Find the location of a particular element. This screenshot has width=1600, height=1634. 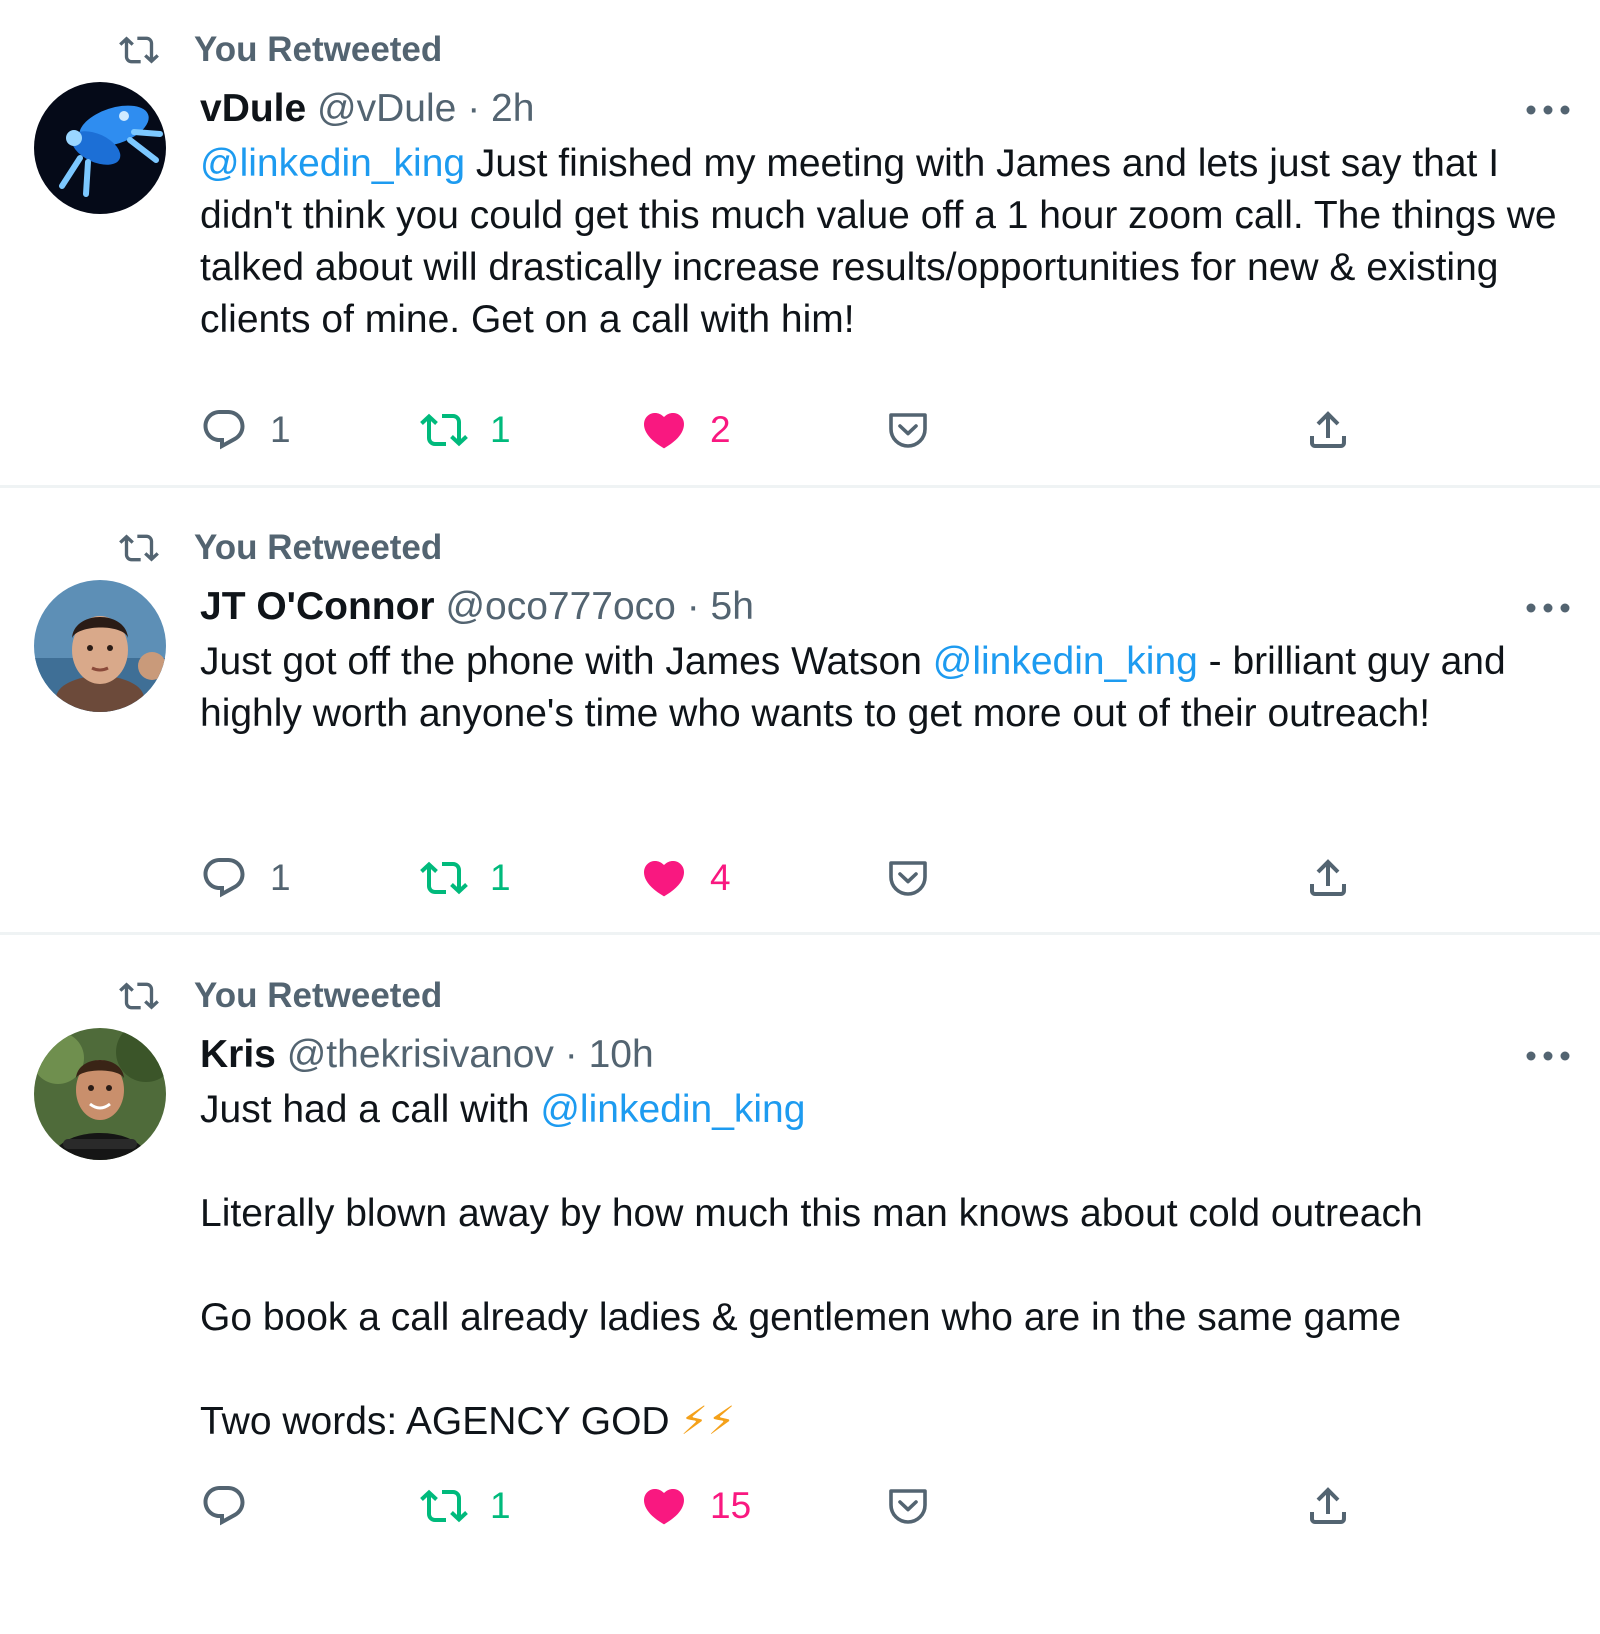

like-button: 4 is located at coordinates (685, 878).